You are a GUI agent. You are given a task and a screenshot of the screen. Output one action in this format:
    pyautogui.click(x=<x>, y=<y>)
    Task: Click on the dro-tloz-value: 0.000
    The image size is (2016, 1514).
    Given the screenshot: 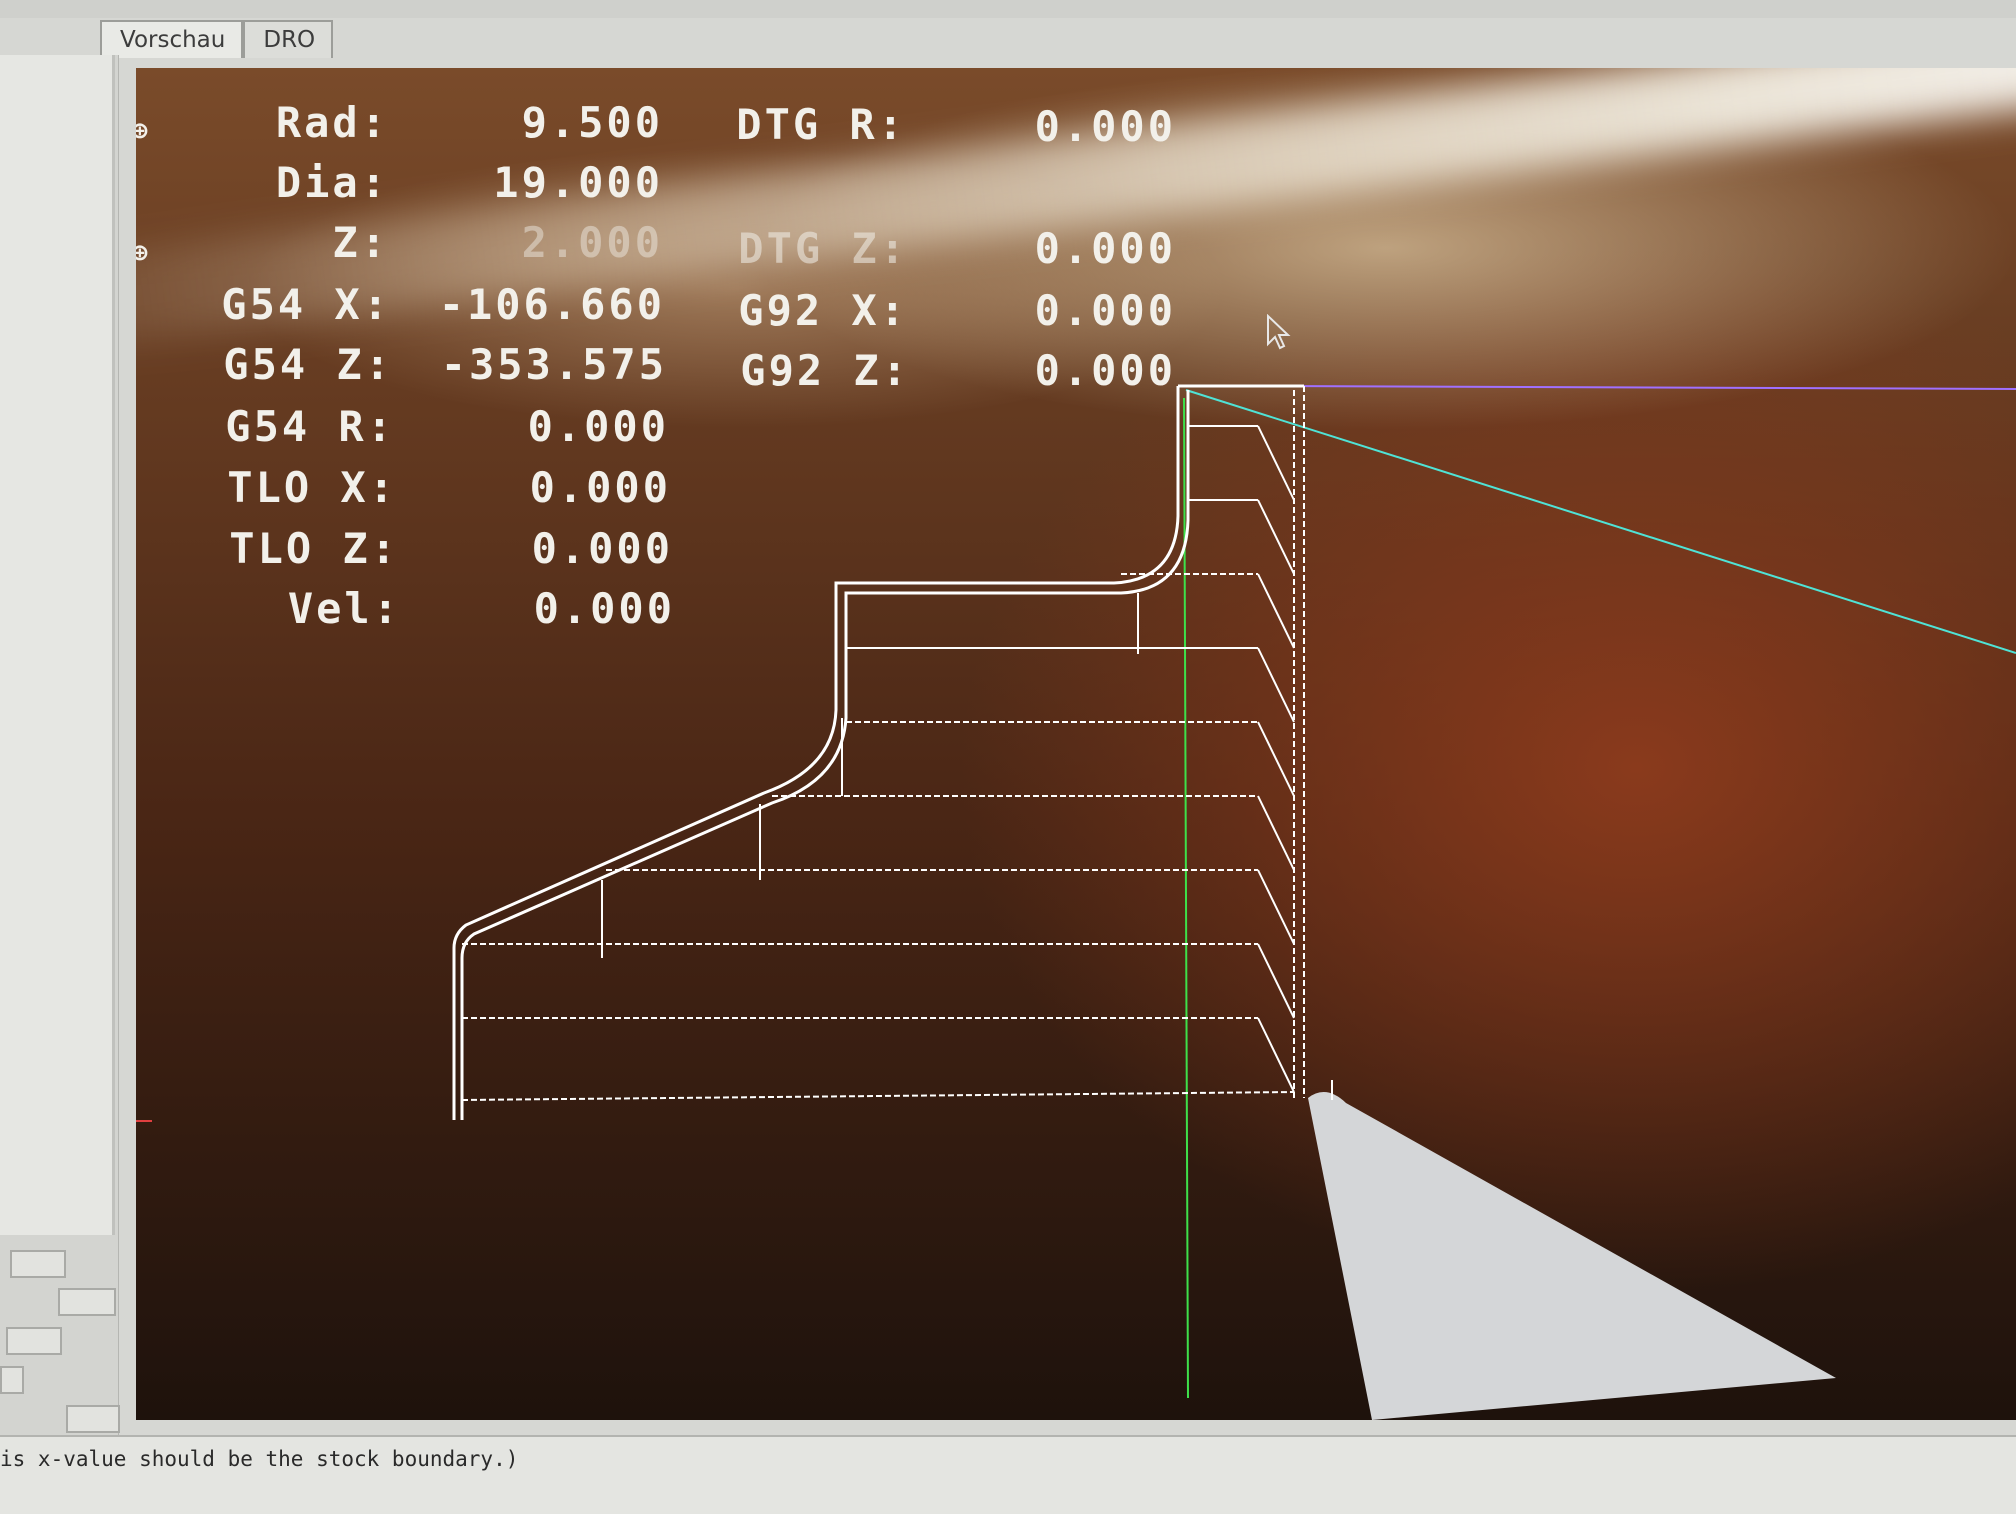 What is the action you would take?
    pyautogui.click(x=602, y=548)
    